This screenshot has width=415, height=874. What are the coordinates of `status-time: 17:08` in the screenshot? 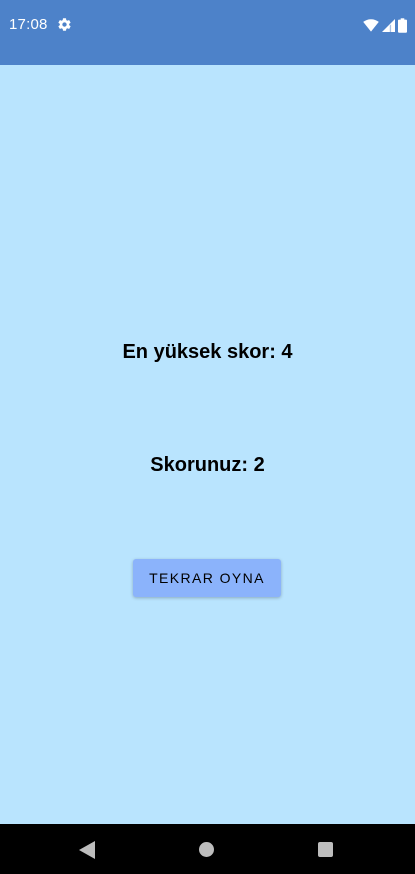 It's located at (28, 24).